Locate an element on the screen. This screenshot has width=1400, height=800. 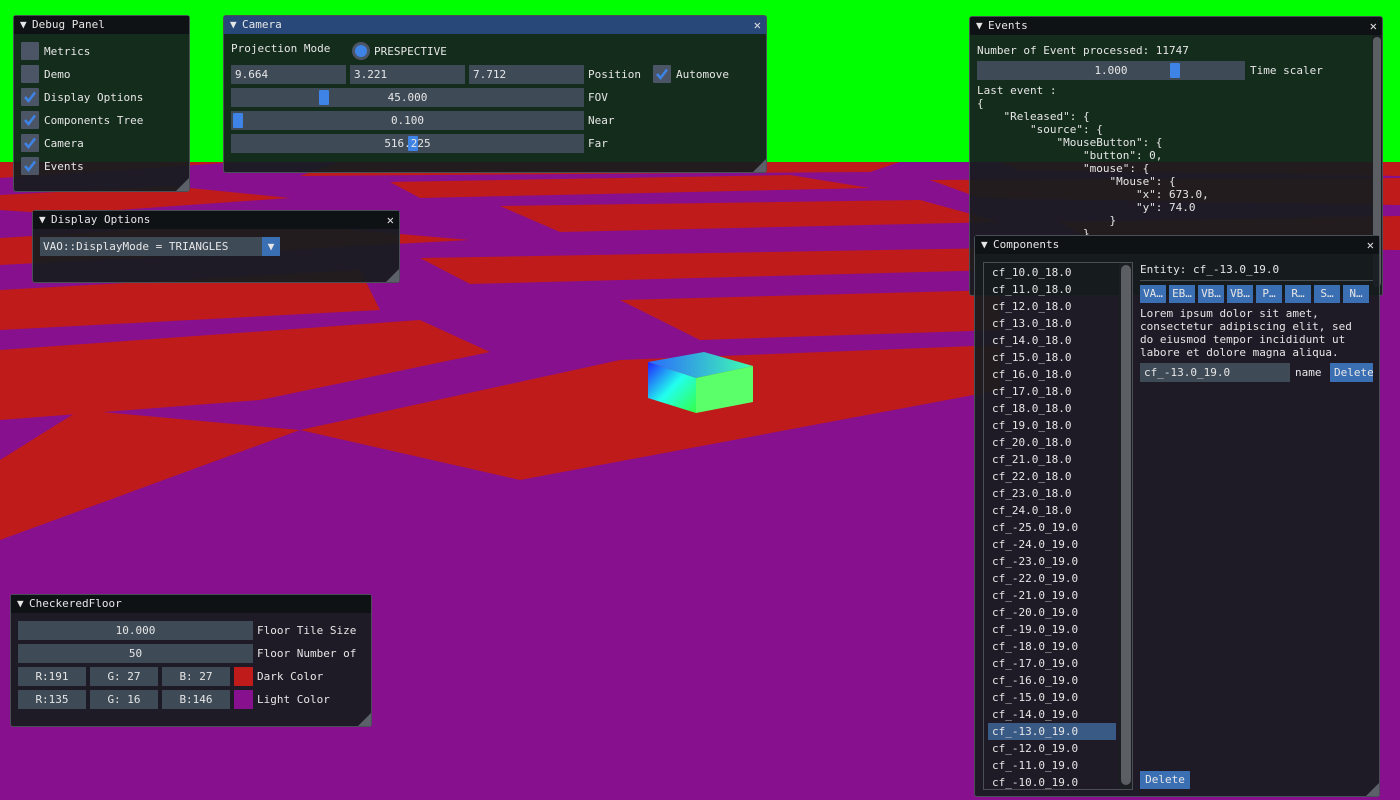
entity-list-item: cf_-12.0_19.0 is located at coordinates (1052, 748).